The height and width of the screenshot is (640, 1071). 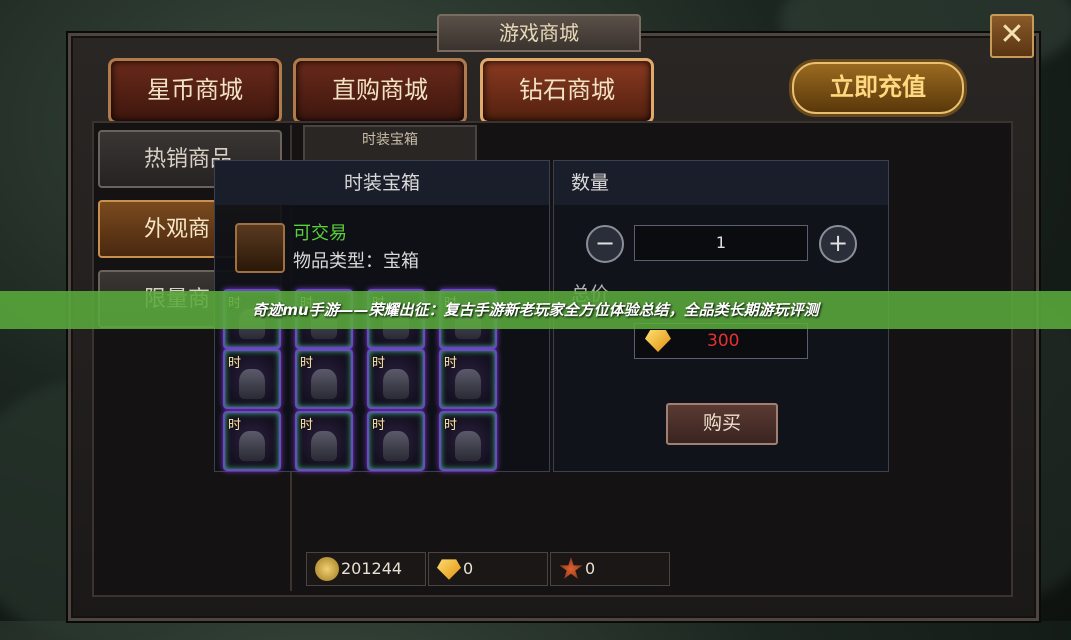 I want to click on banner-text: 奇迹mu手游——荣耀出征：复古手游新老玩家全方位体验总结，全品类长期游玩评测, so click(x=535, y=310).